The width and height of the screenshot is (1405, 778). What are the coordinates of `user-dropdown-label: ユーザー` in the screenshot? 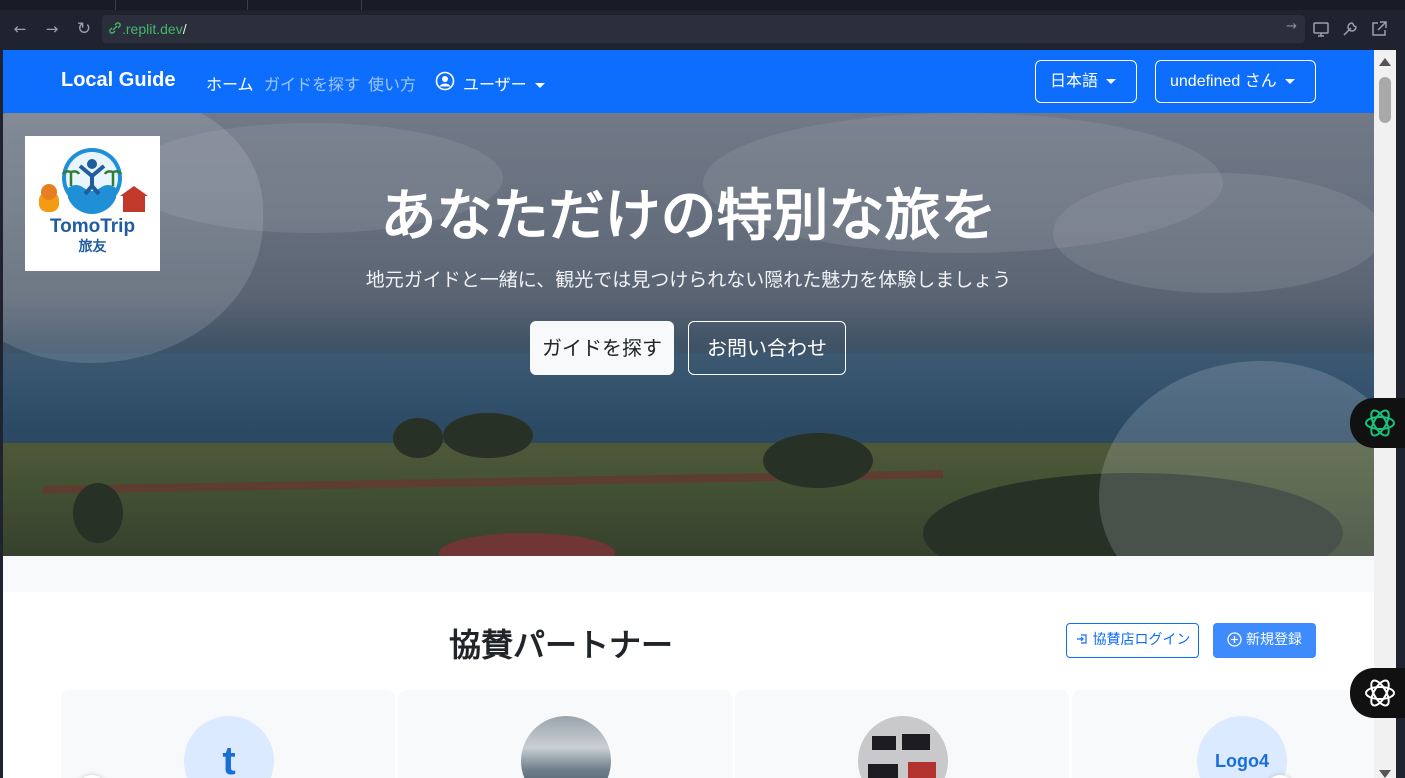 It's located at (495, 84).